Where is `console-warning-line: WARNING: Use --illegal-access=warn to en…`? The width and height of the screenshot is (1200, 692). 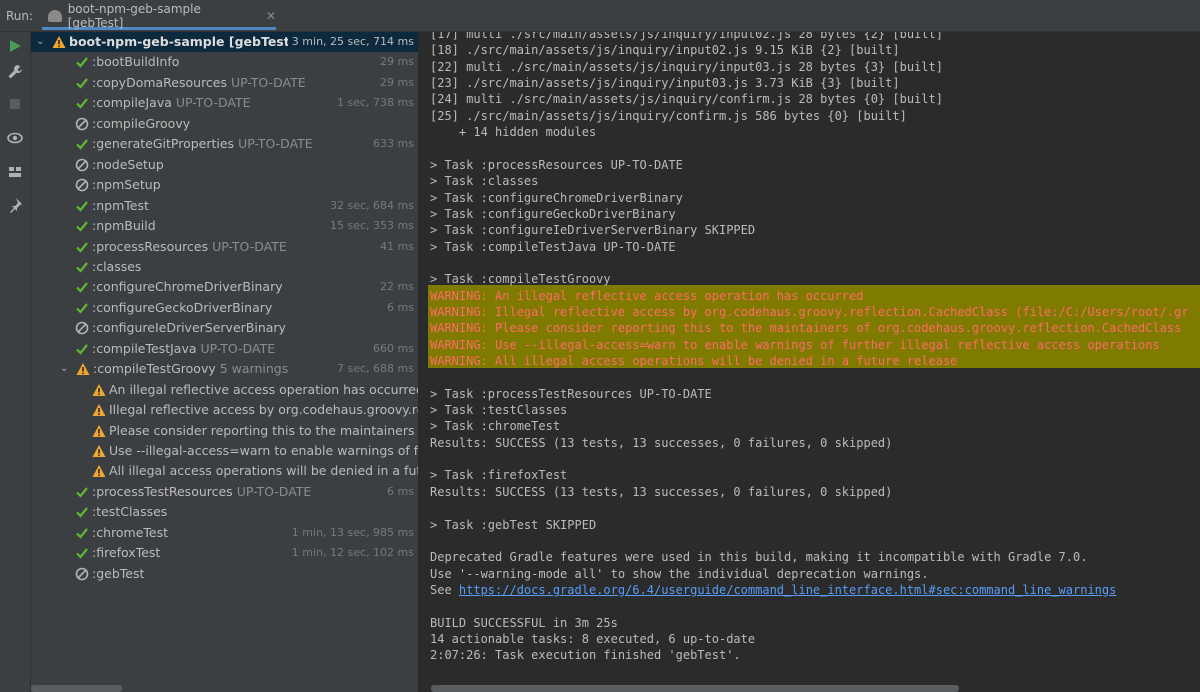
console-warning-line: WARNING: Use --illegal-access=warn to en… is located at coordinates (795, 345).